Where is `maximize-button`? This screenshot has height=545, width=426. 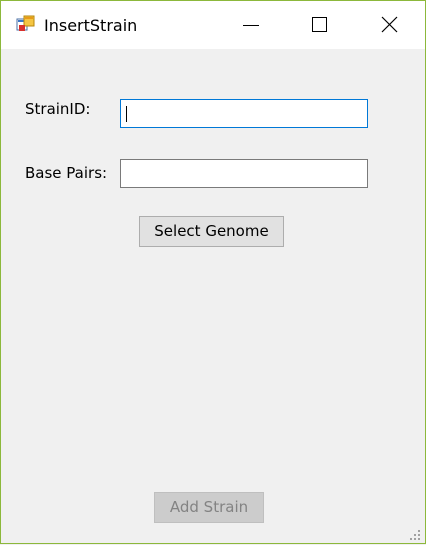
maximize-button is located at coordinates (320, 25).